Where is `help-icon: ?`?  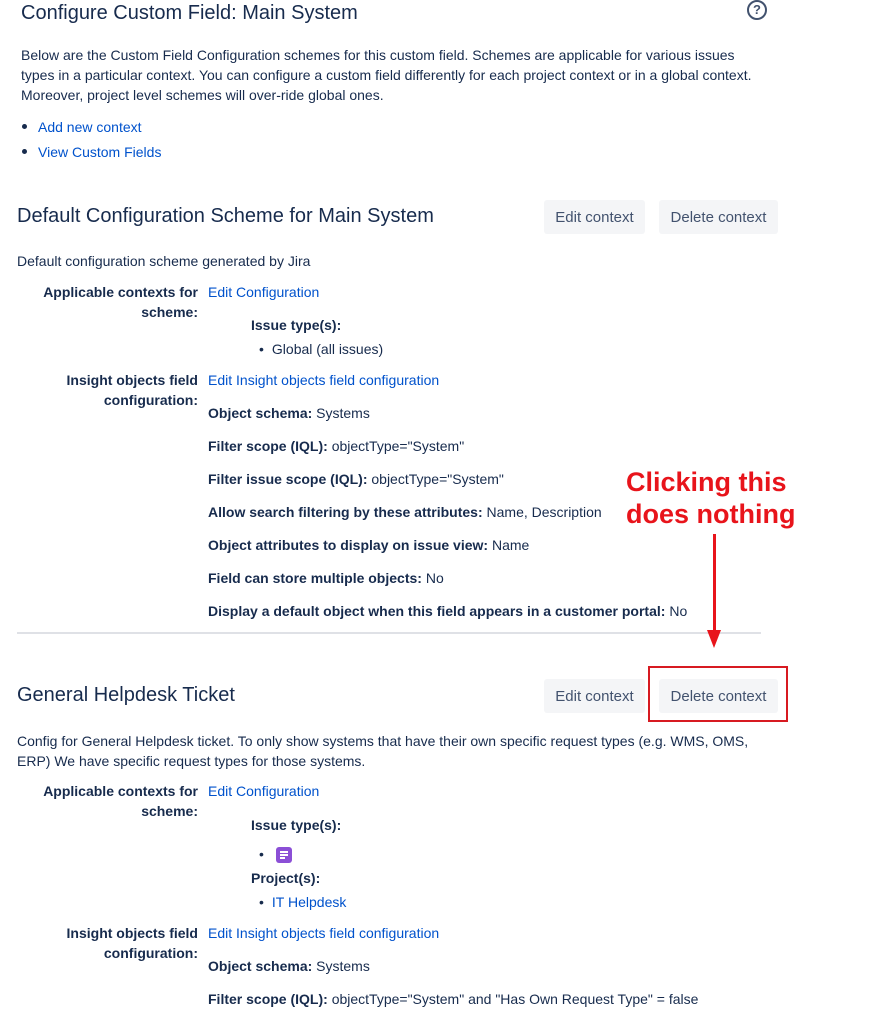
help-icon: ? is located at coordinates (757, 10).